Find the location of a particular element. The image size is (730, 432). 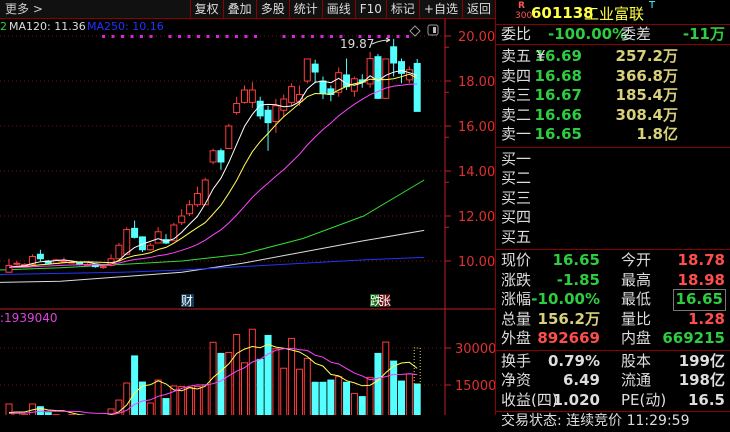

stat-value: -1.85 is located at coordinates (578, 281).